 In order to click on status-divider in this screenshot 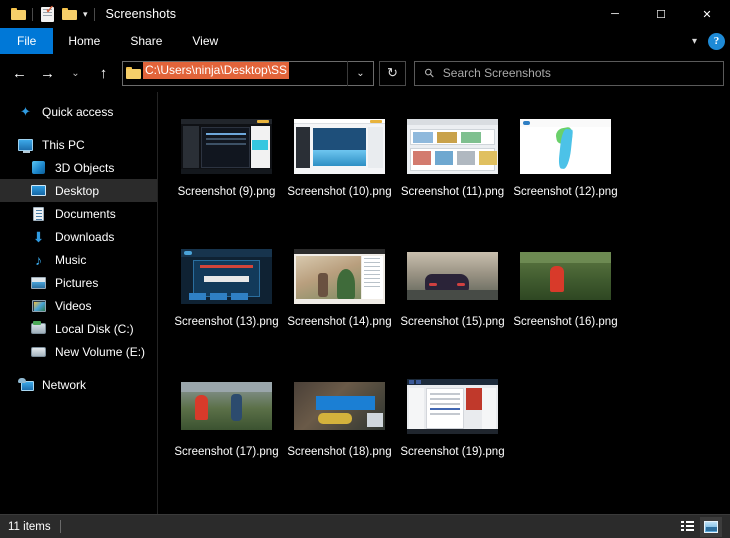, I will do `click(60, 526)`.